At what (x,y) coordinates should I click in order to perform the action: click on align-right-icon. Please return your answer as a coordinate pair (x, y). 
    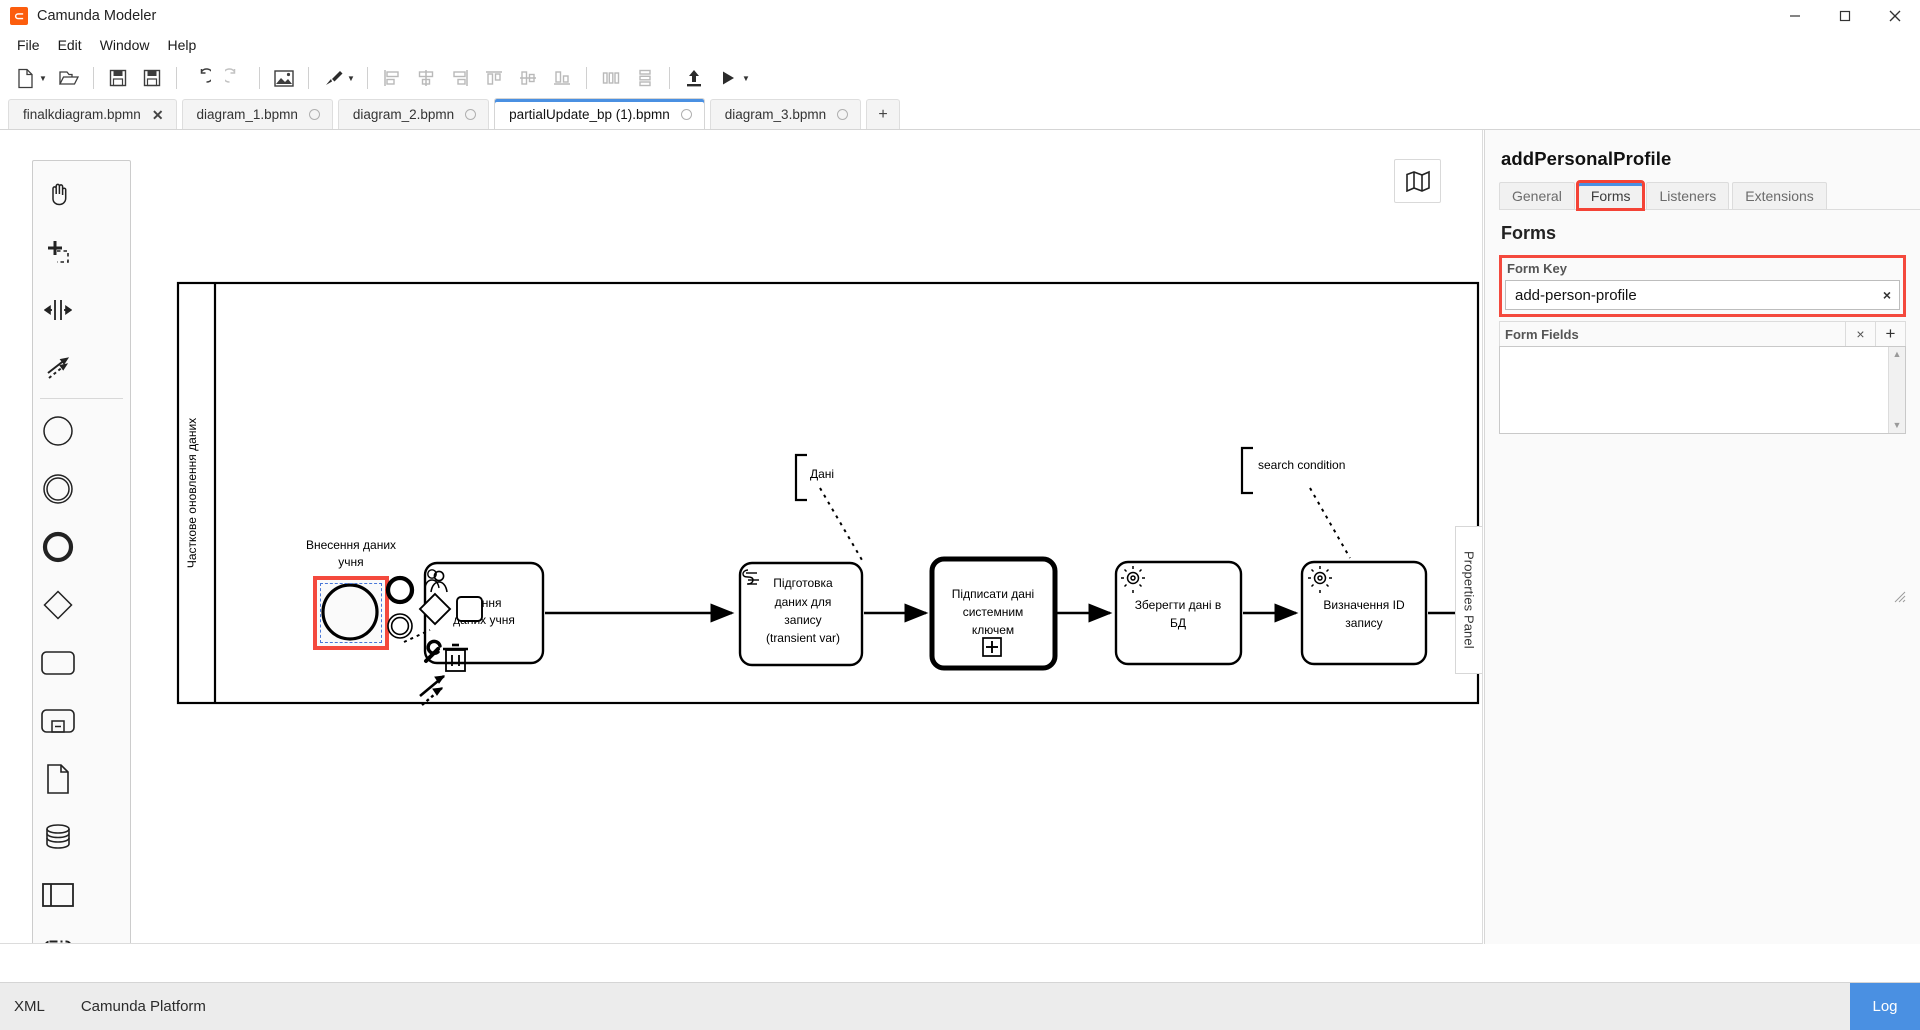
    Looking at the image, I should click on (460, 78).